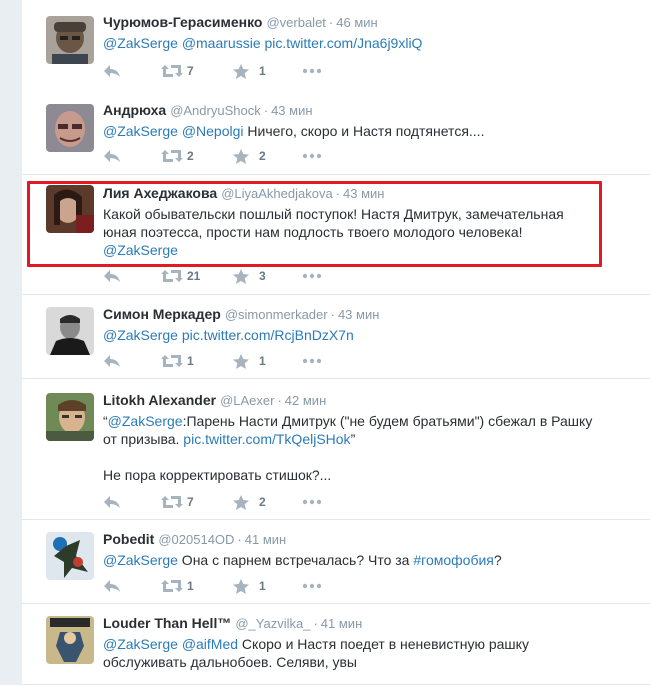 The height and width of the screenshot is (685, 650). Describe the element at coordinates (128, 539) in the screenshot. I see `tweet-fullname: Pobedit` at that location.